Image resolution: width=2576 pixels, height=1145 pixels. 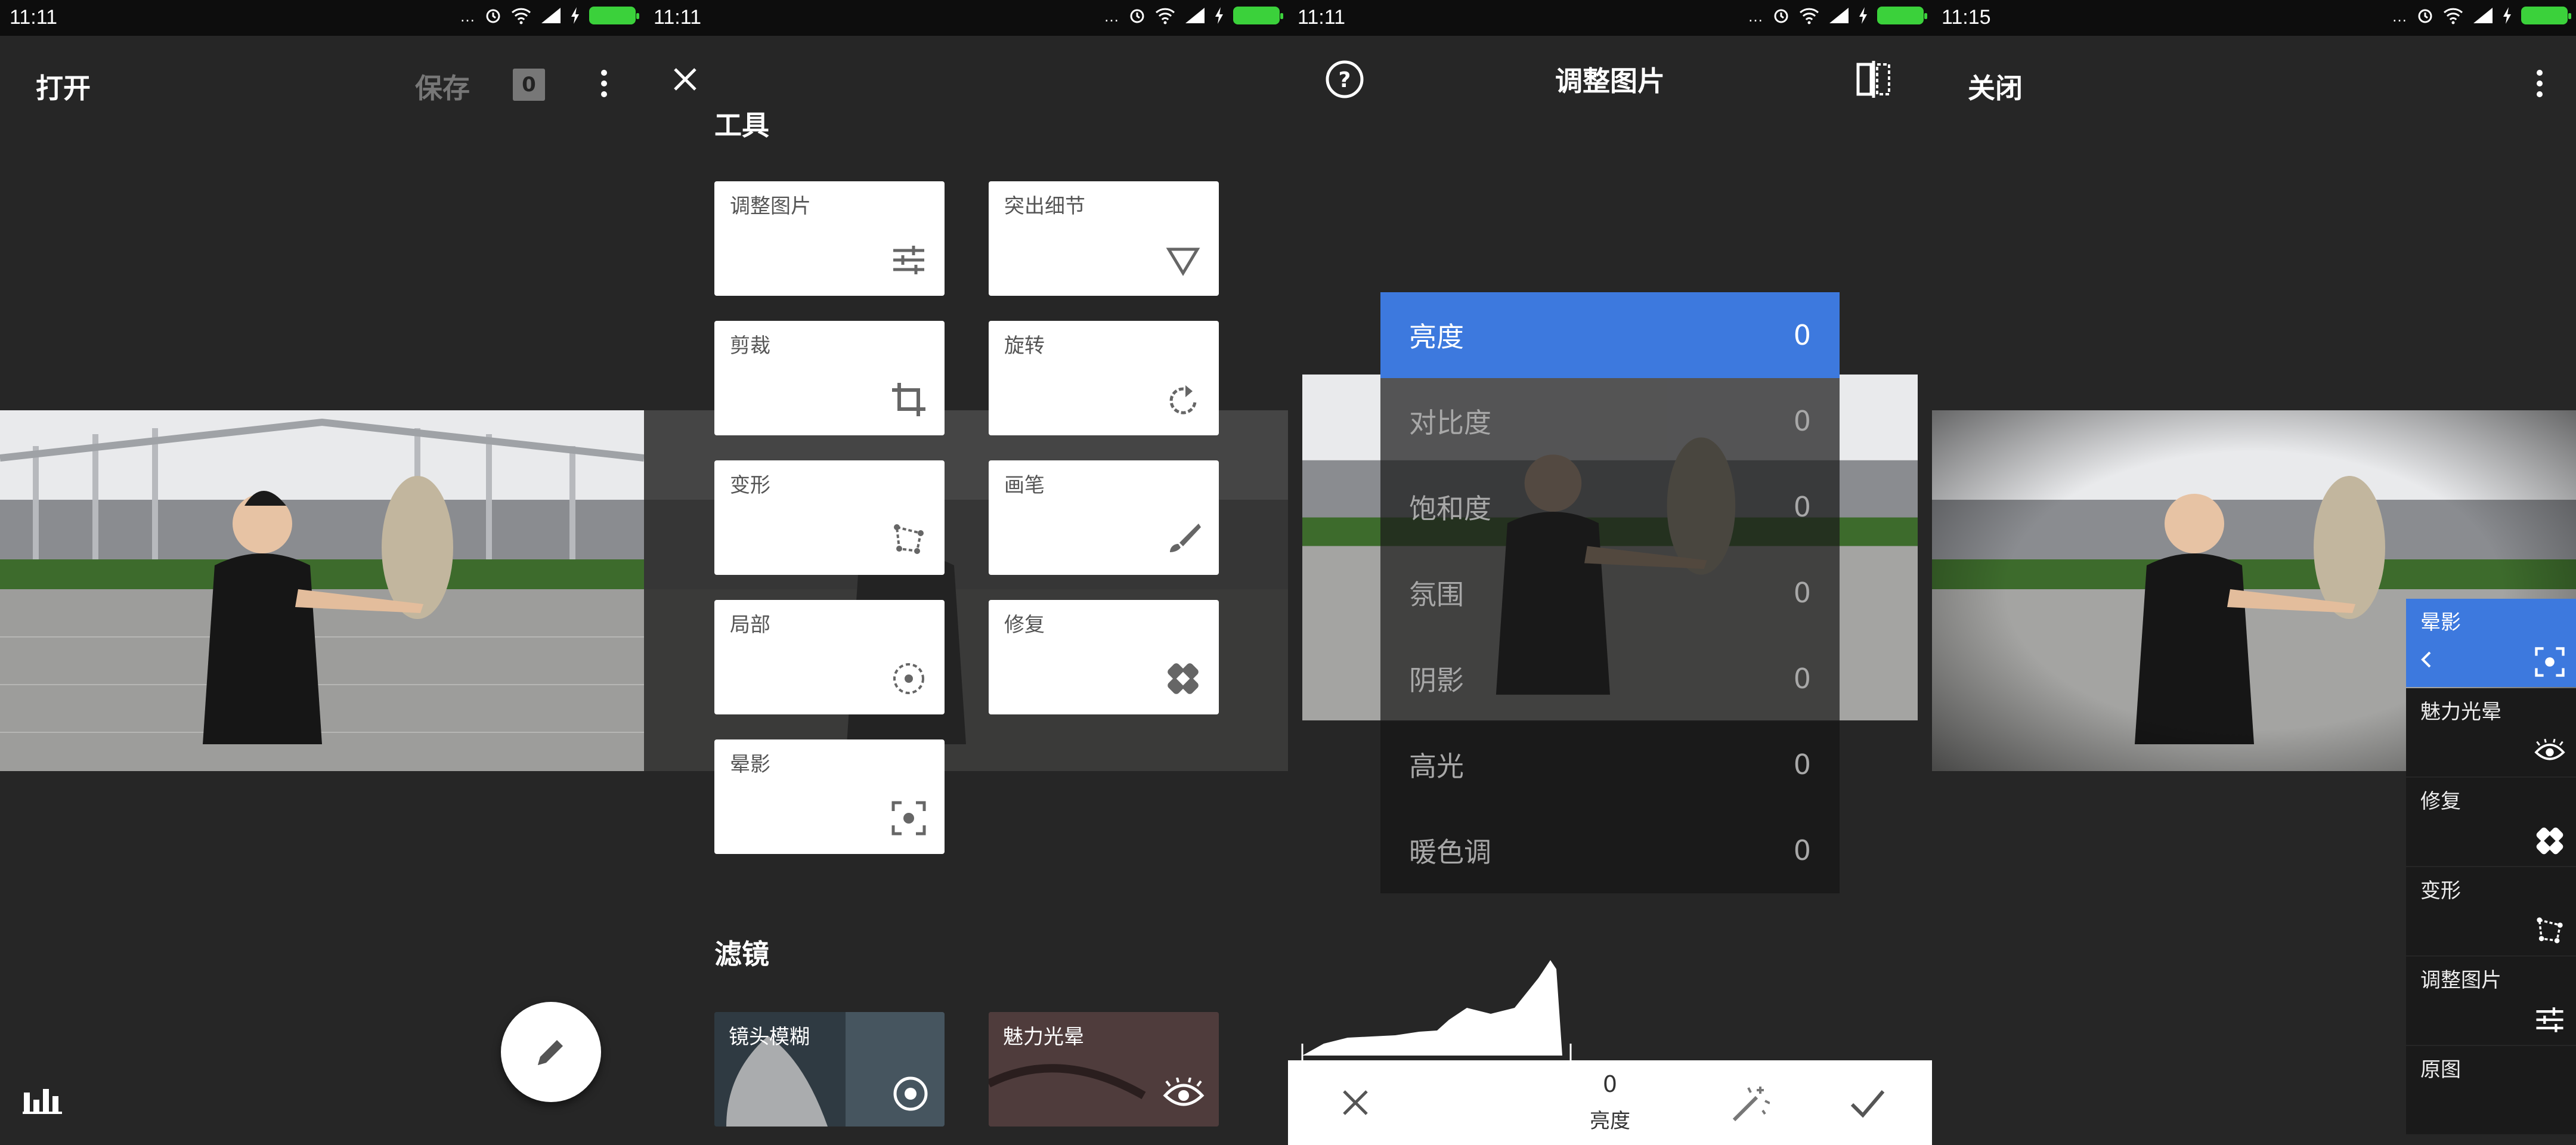 I want to click on edit-fab, so click(x=551, y=1052).